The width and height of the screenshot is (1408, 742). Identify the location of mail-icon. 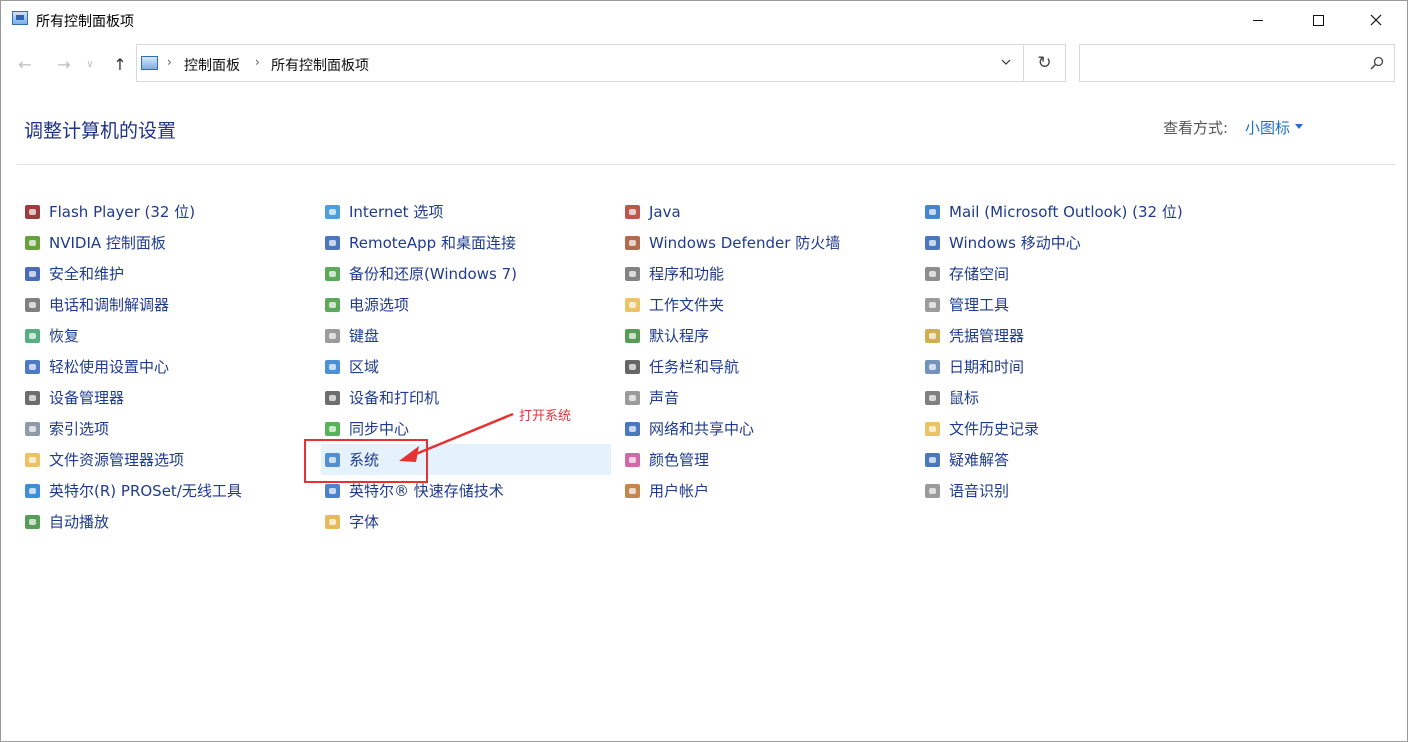
(933, 212).